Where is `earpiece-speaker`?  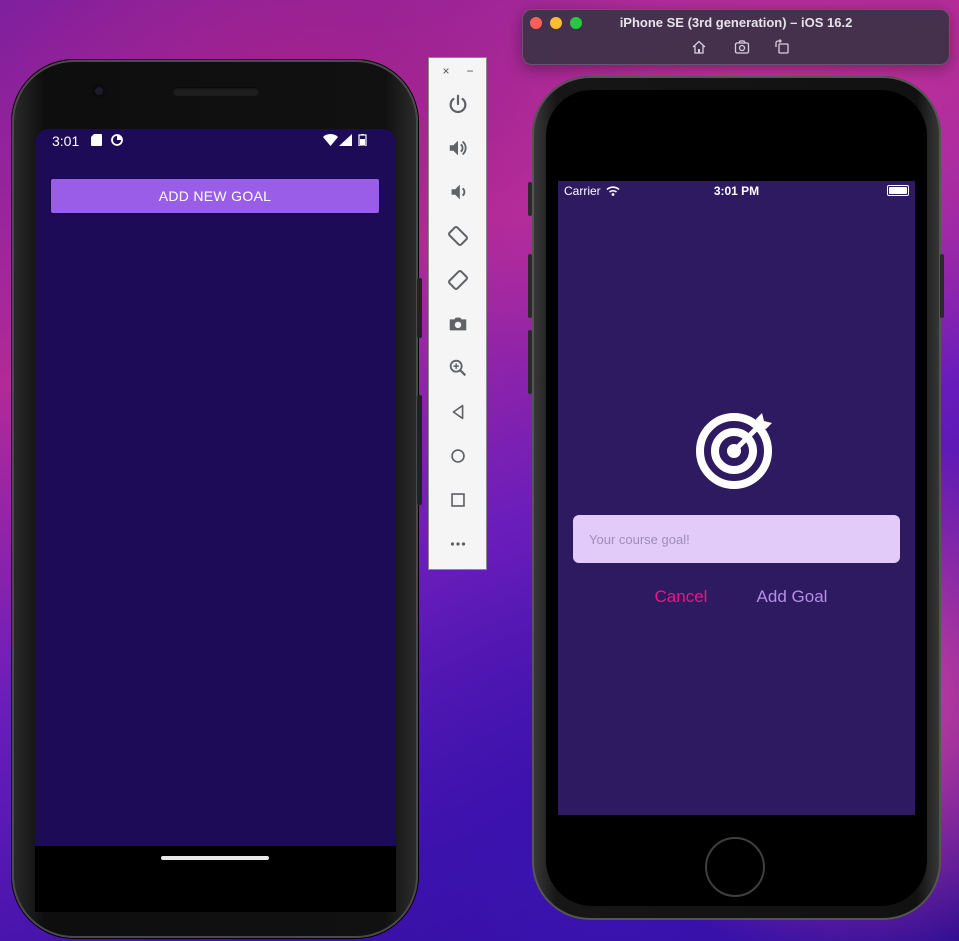 earpiece-speaker is located at coordinates (216, 91).